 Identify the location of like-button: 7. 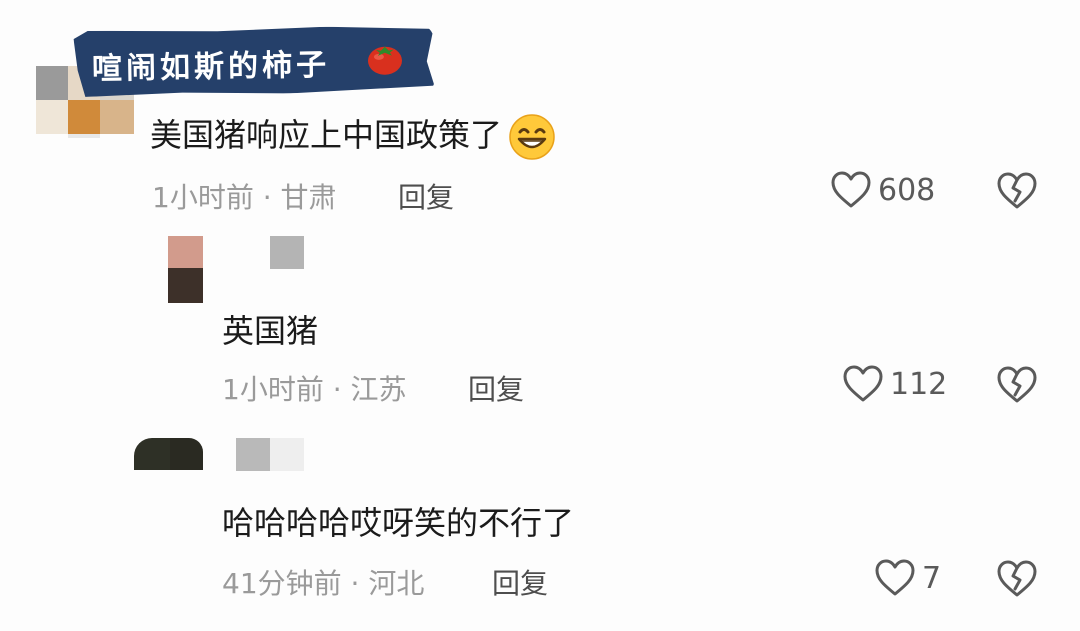
(907, 578).